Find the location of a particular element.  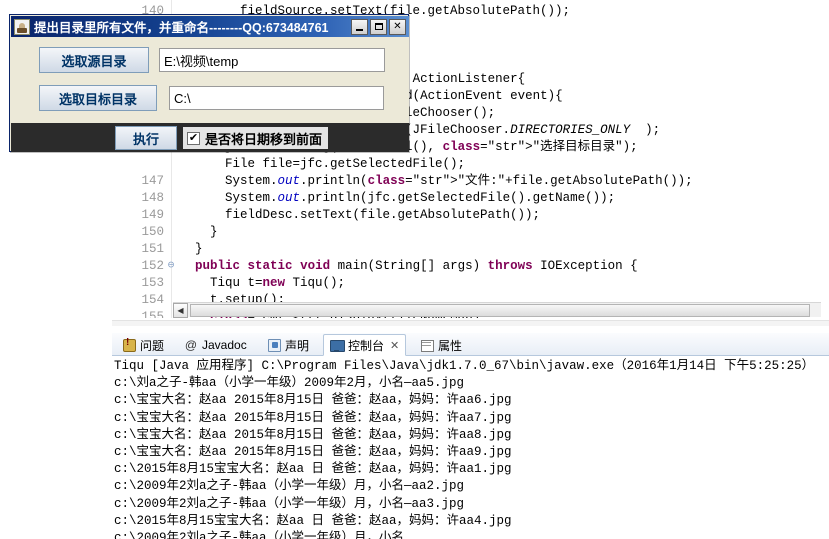

line-number: 150 is located at coordinates (152, 232).